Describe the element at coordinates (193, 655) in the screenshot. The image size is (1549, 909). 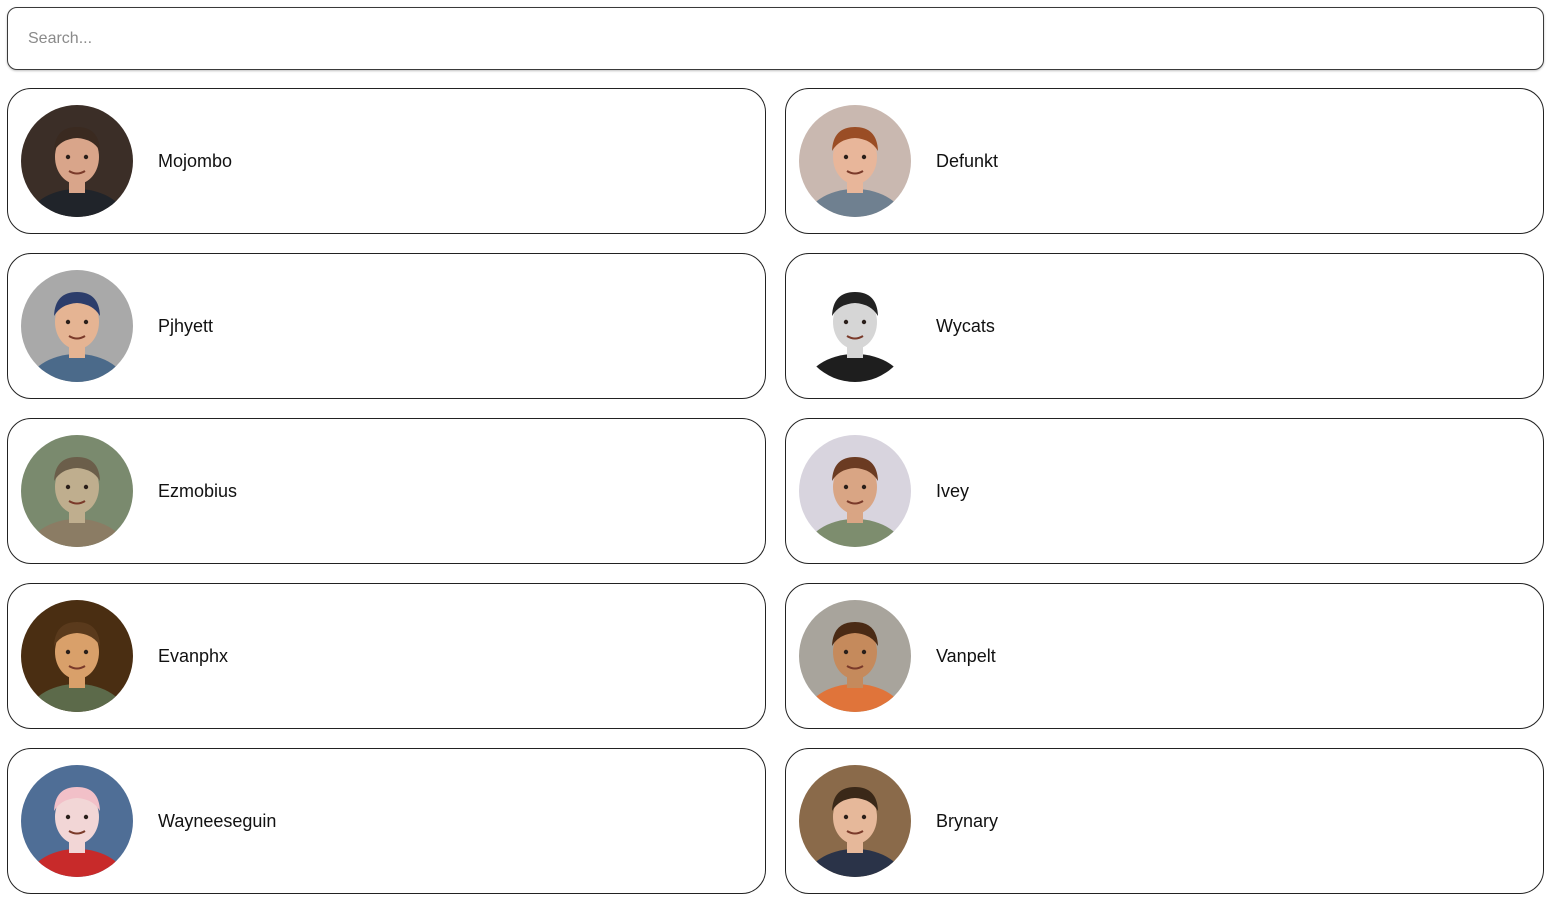
I see `user-name: Evanphx` at that location.